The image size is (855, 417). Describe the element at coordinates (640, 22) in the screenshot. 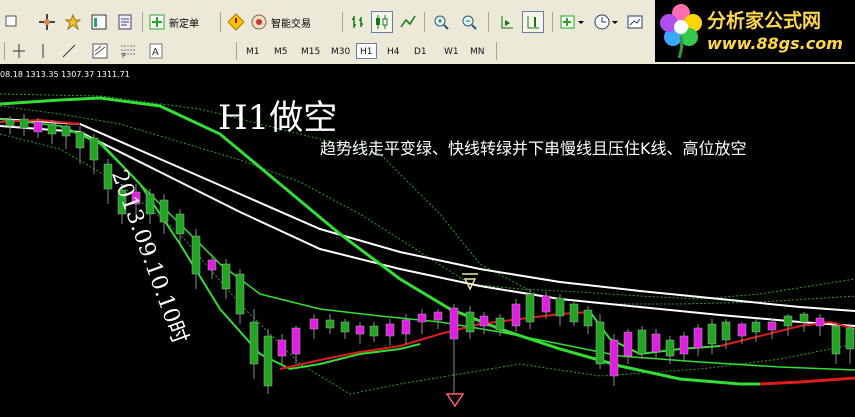

I see `template-icon` at that location.